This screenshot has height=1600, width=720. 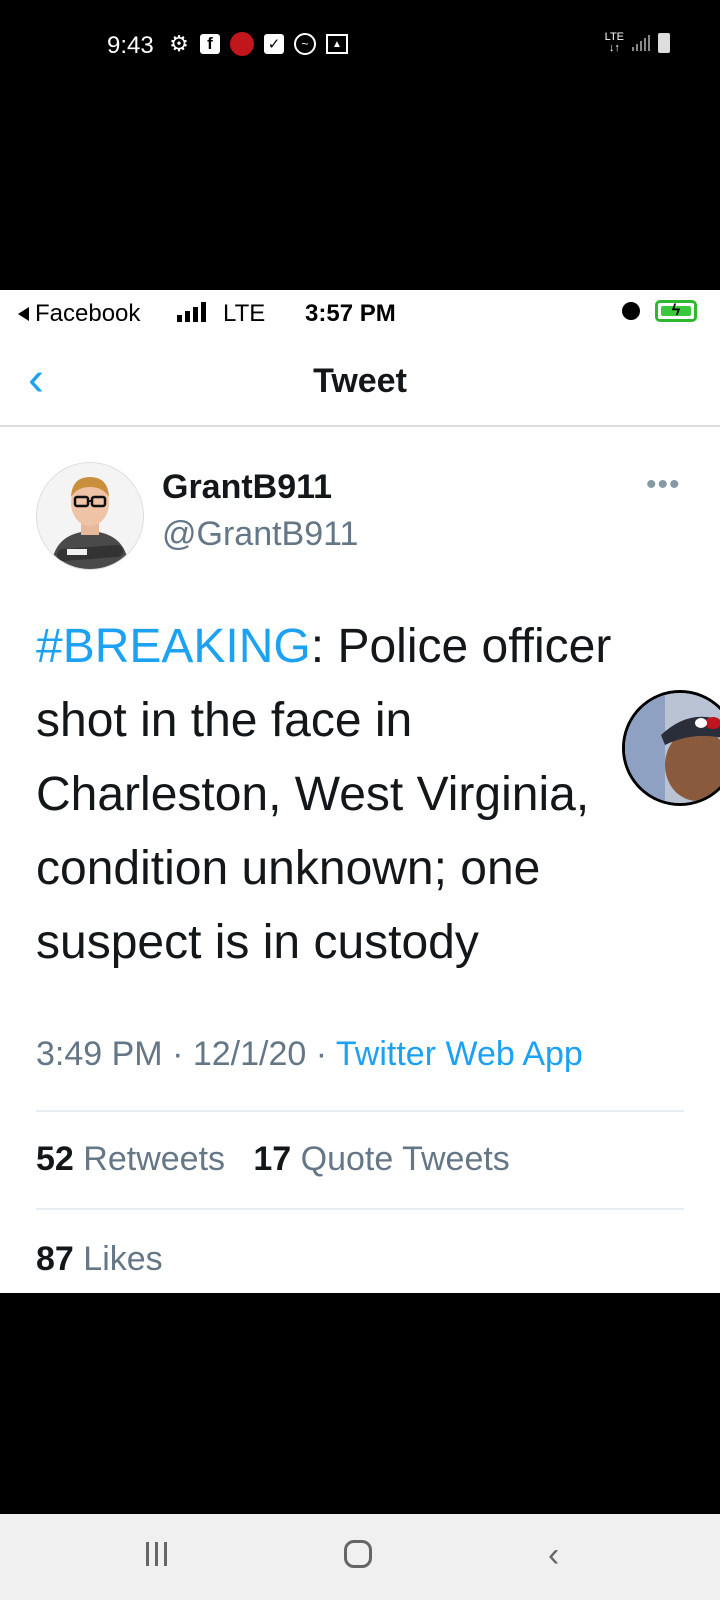 I want to click on signal-icon, so click(x=641, y=43).